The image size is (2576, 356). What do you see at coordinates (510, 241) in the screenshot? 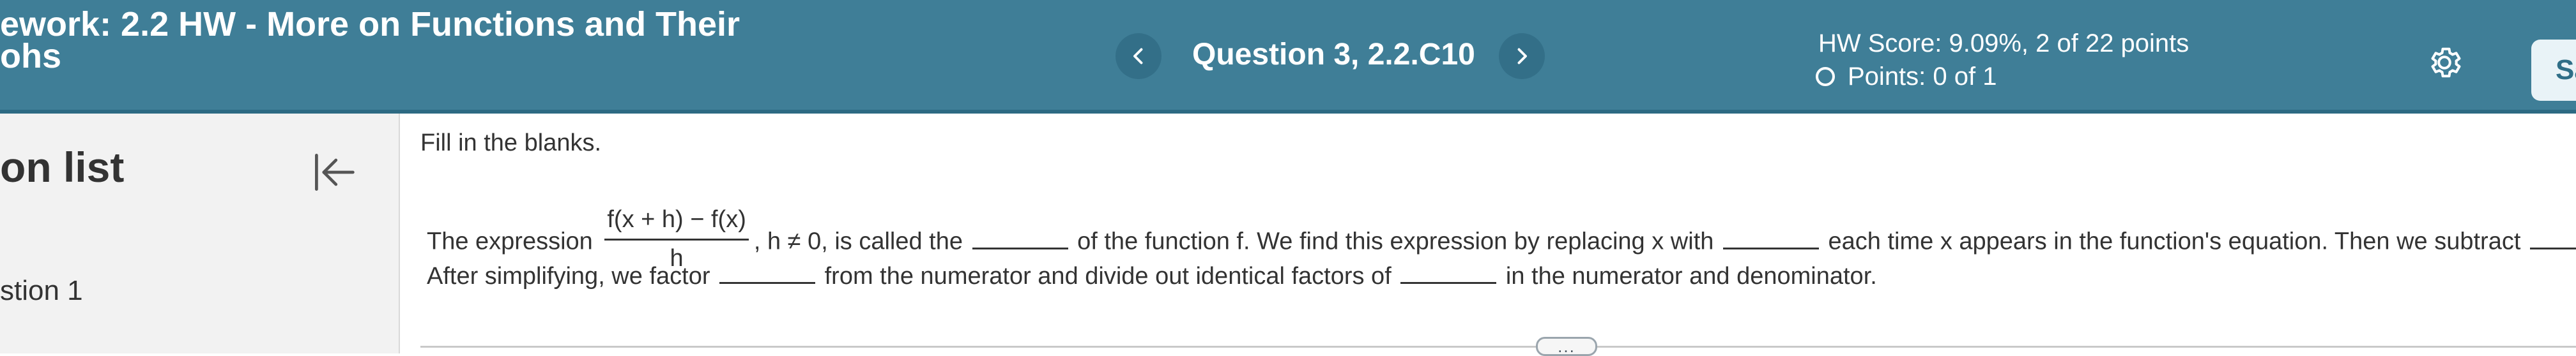
I see `expression-prefix: The expression` at bounding box center [510, 241].